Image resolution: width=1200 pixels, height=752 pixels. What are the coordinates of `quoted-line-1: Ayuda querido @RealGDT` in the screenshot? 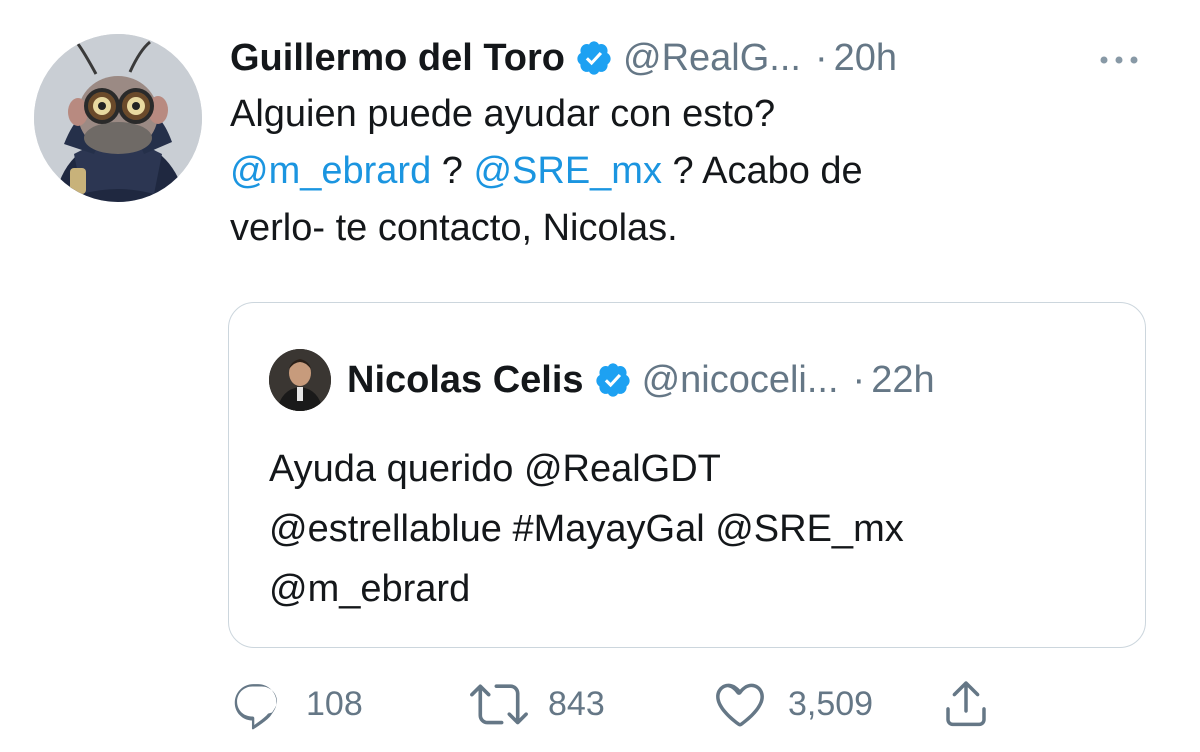 It's located at (495, 469).